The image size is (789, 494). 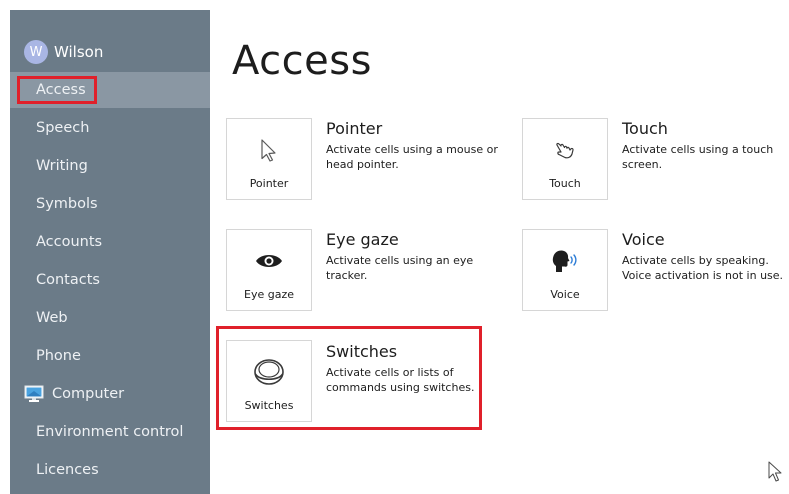 I want to click on option-title: Voice, so click(x=643, y=239).